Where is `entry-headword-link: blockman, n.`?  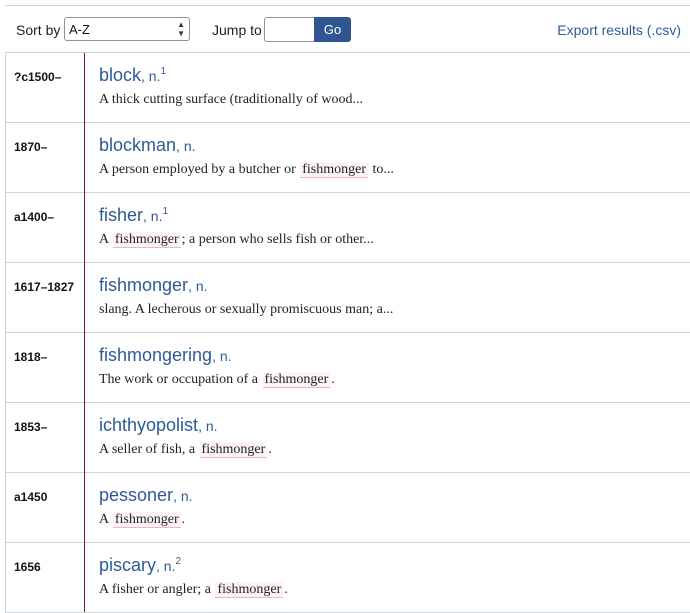 entry-headword-link: blockman, n. is located at coordinates (147, 145).